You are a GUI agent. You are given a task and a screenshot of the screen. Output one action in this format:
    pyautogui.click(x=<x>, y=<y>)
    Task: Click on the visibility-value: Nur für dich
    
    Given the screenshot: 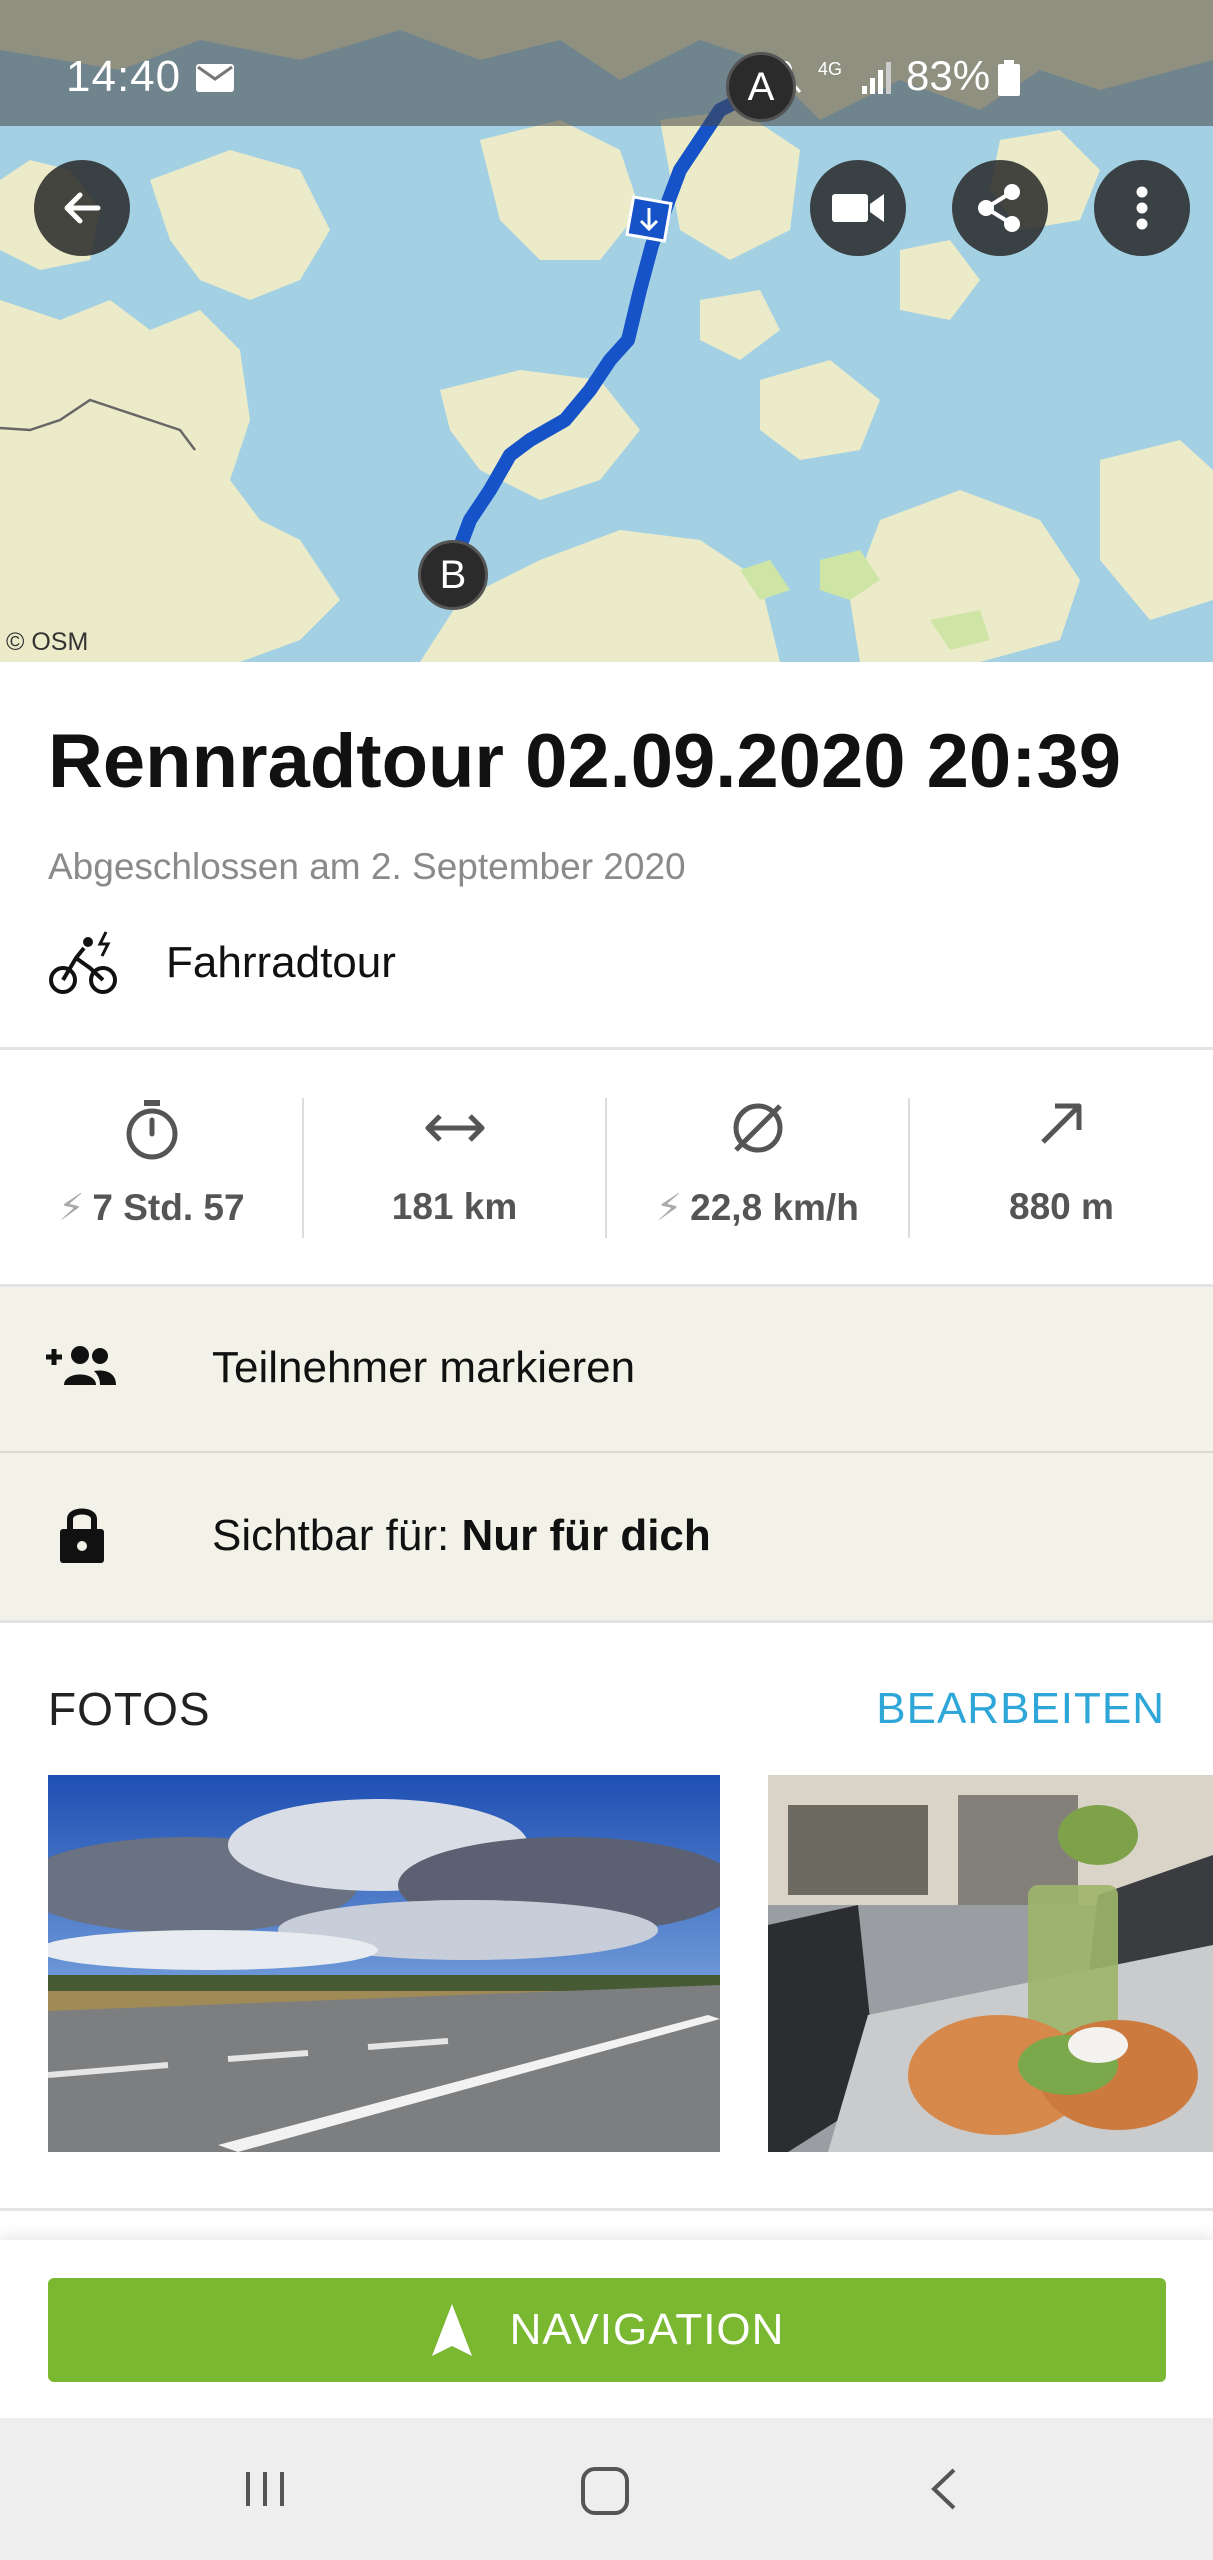 What is the action you would take?
    pyautogui.click(x=586, y=1535)
    